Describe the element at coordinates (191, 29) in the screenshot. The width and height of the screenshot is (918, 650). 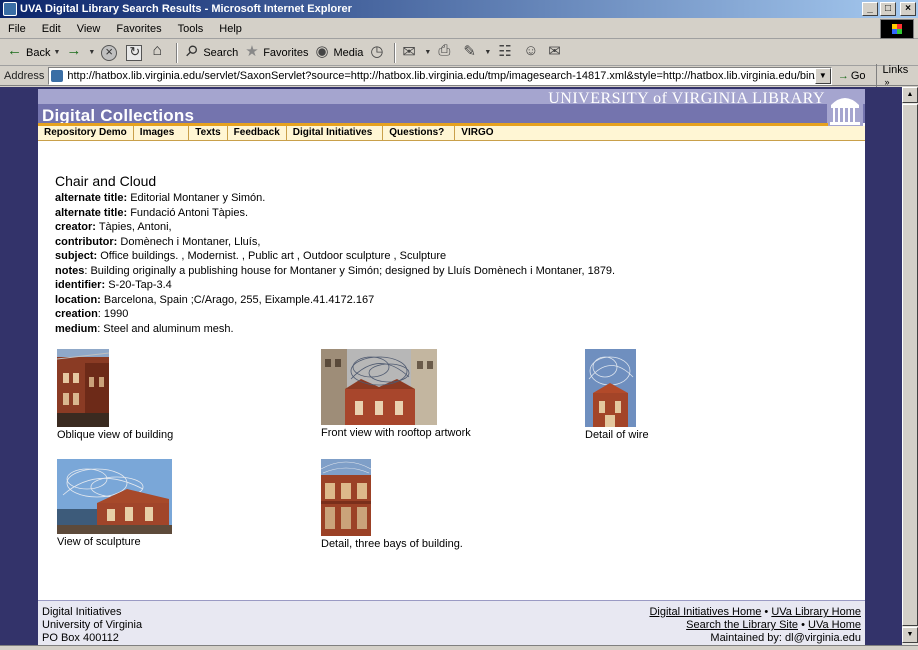
I see `menu-tools: Tools` at that location.